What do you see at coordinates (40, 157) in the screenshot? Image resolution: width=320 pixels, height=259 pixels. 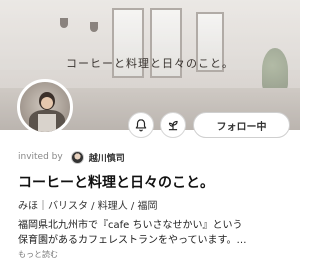 I see `invited-label: invited by` at bounding box center [40, 157].